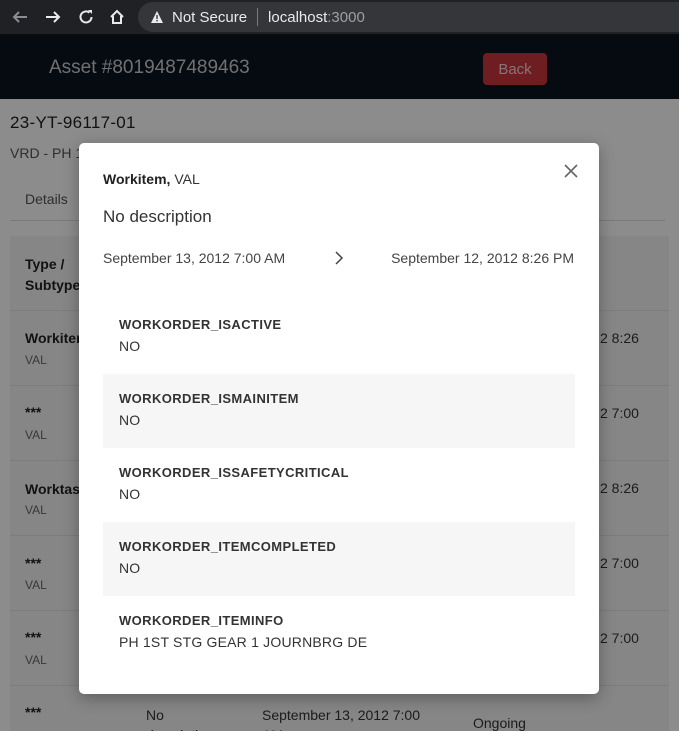 The width and height of the screenshot is (679, 731). What do you see at coordinates (298, 17) in the screenshot?
I see `url-host: localhost` at bounding box center [298, 17].